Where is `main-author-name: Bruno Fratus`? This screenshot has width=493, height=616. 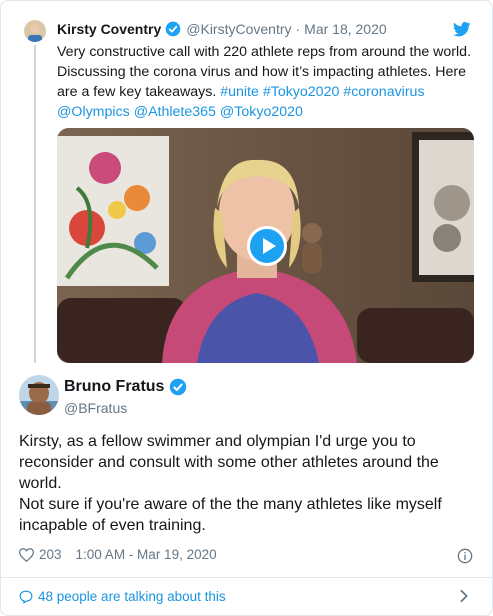
main-author-name: Bruno Fratus is located at coordinates (114, 387).